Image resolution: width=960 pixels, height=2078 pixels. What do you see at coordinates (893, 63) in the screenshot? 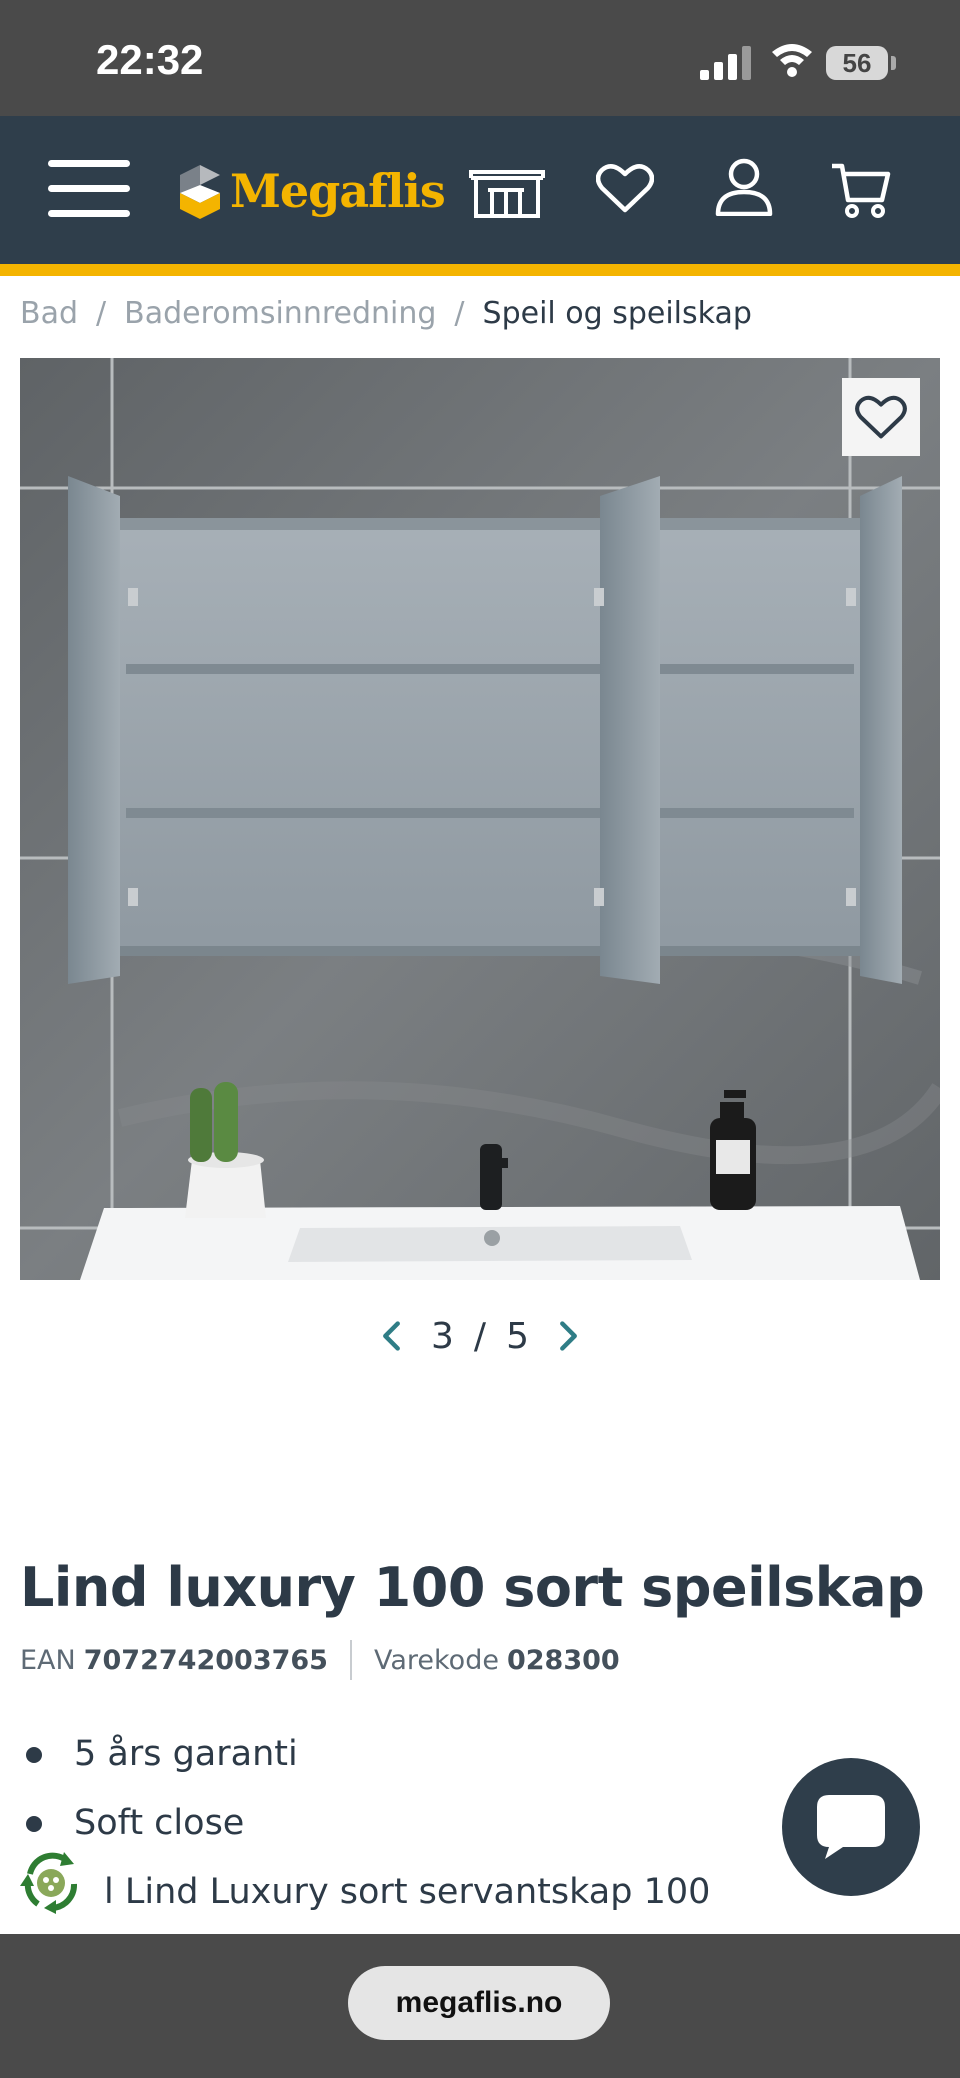
I see `battery-tip` at bounding box center [893, 63].